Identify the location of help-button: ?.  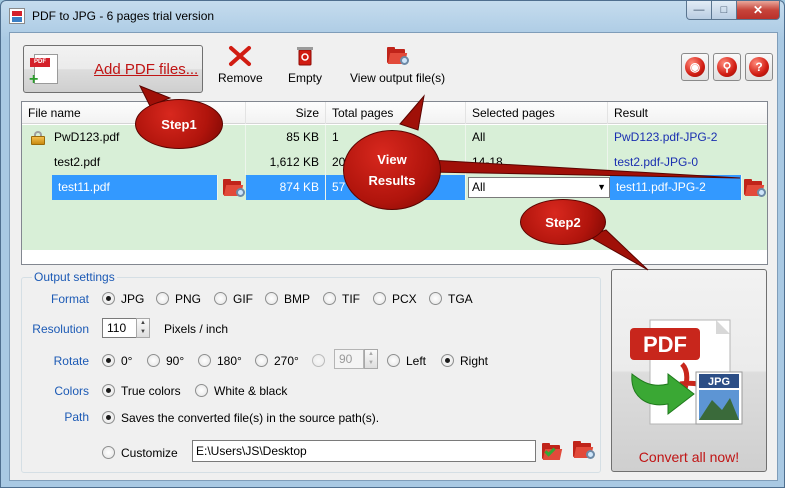
(759, 67).